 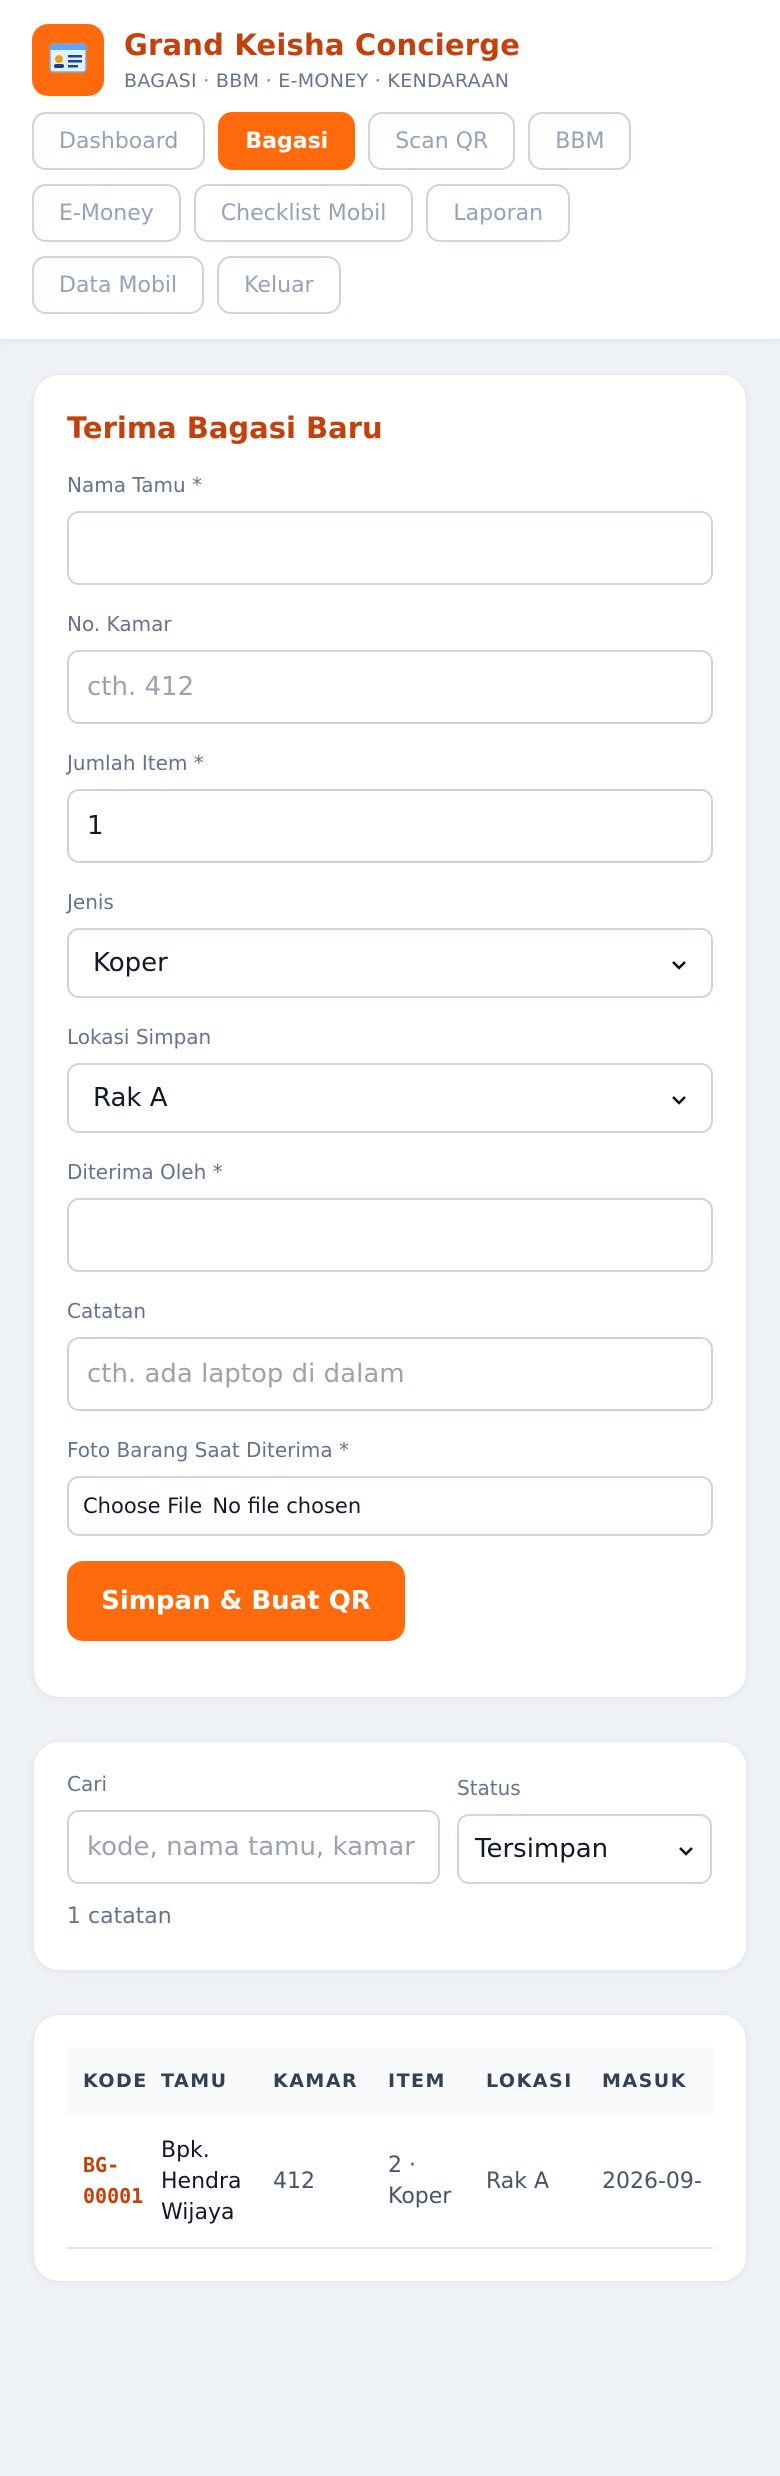 What do you see at coordinates (518, 2181) in the screenshot?
I see `cell-location: Rak A` at bounding box center [518, 2181].